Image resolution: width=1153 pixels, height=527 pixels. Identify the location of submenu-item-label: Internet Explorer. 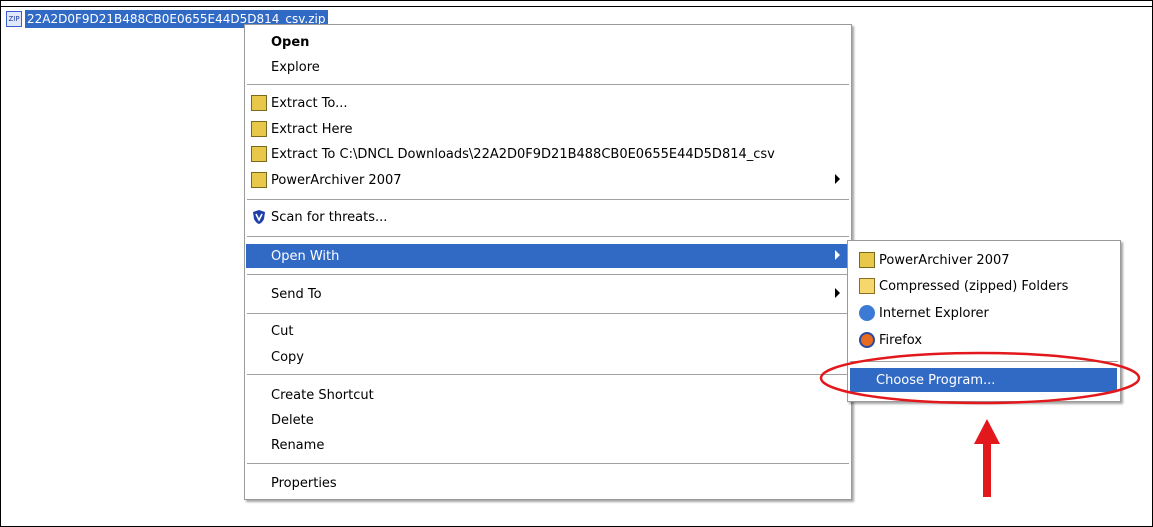
(934, 313).